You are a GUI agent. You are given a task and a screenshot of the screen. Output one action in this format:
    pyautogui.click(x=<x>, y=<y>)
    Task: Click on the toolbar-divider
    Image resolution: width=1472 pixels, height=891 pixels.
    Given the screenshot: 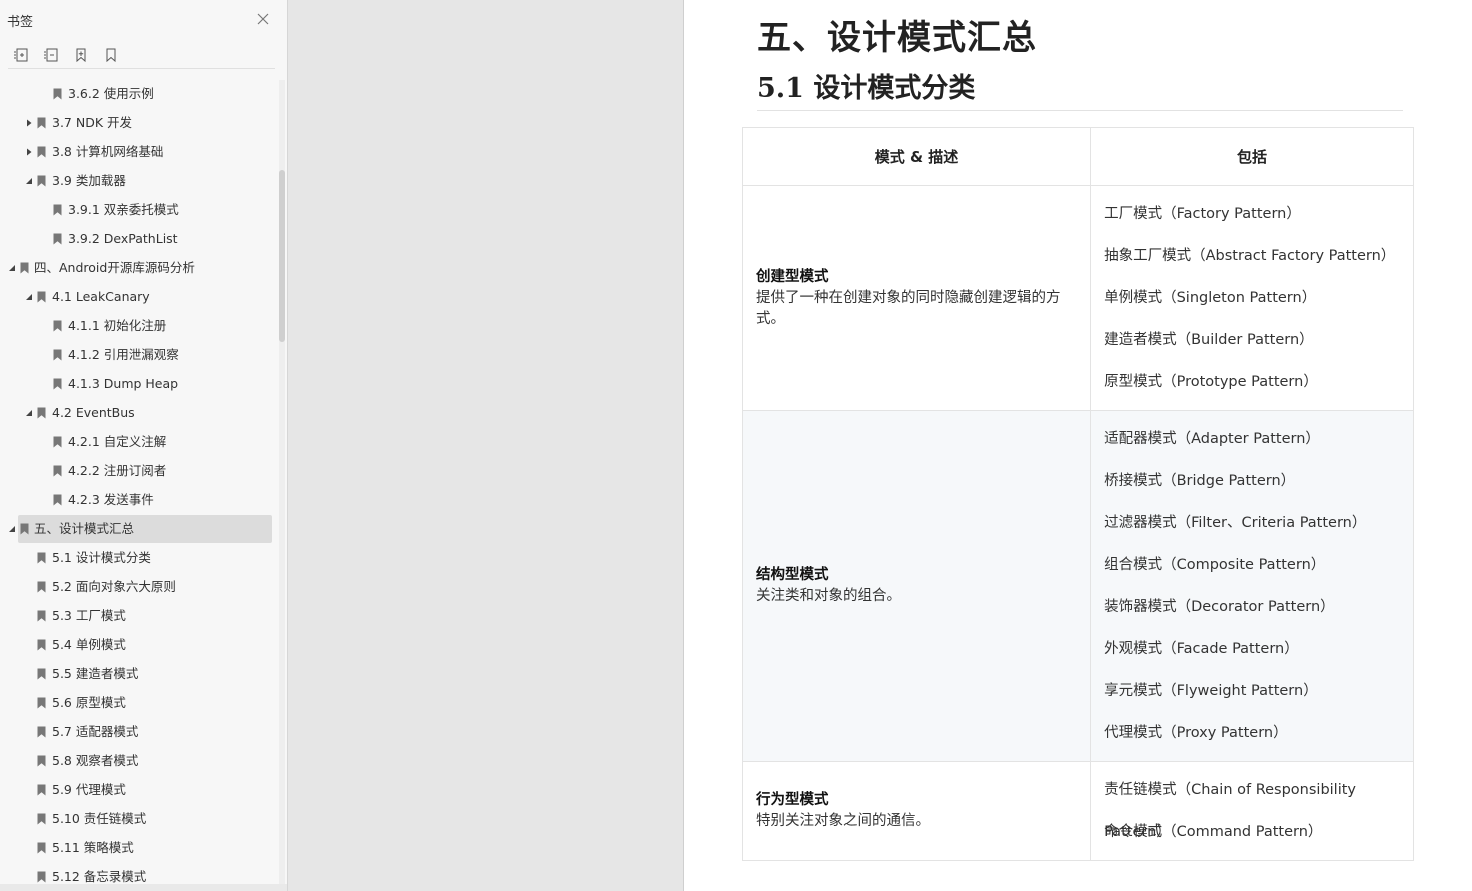 What is the action you would take?
    pyautogui.click(x=141, y=68)
    